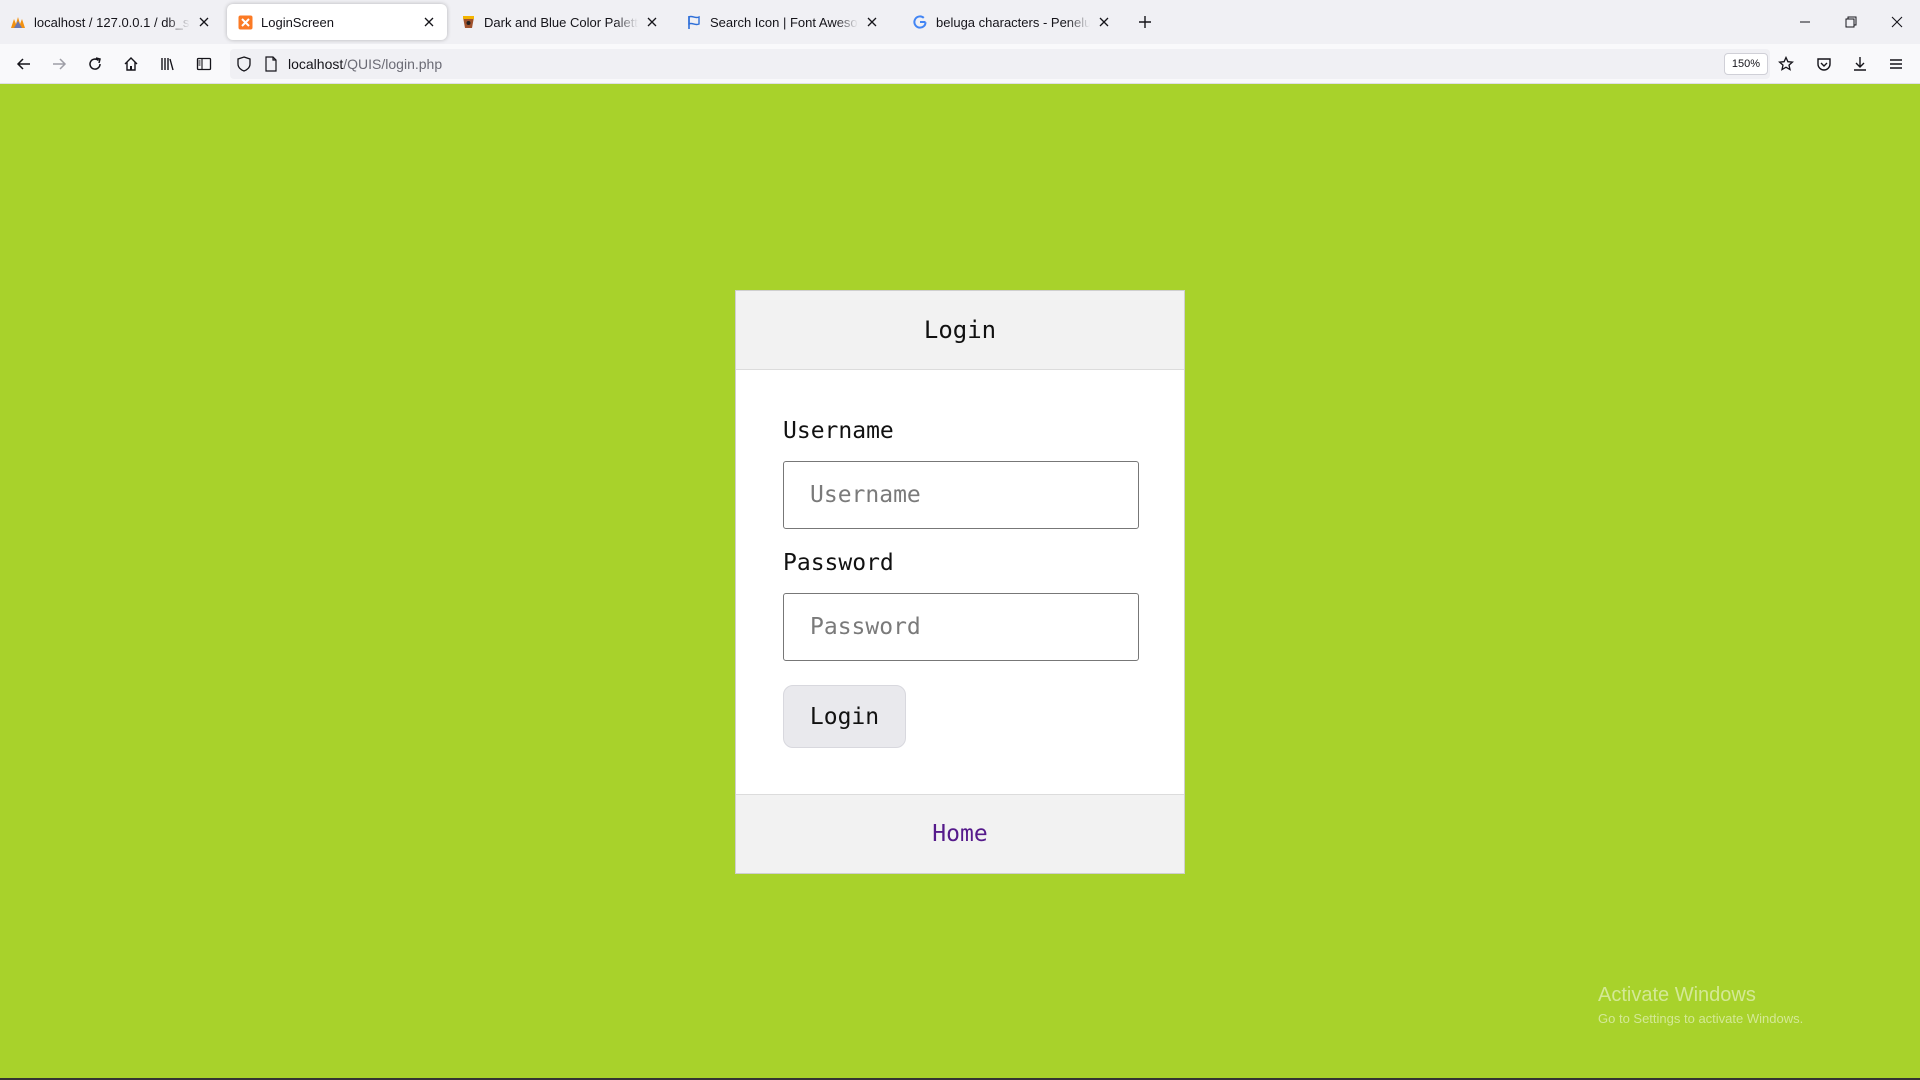 This screenshot has width=1920, height=1080. I want to click on app-menu-button, so click(1896, 64).